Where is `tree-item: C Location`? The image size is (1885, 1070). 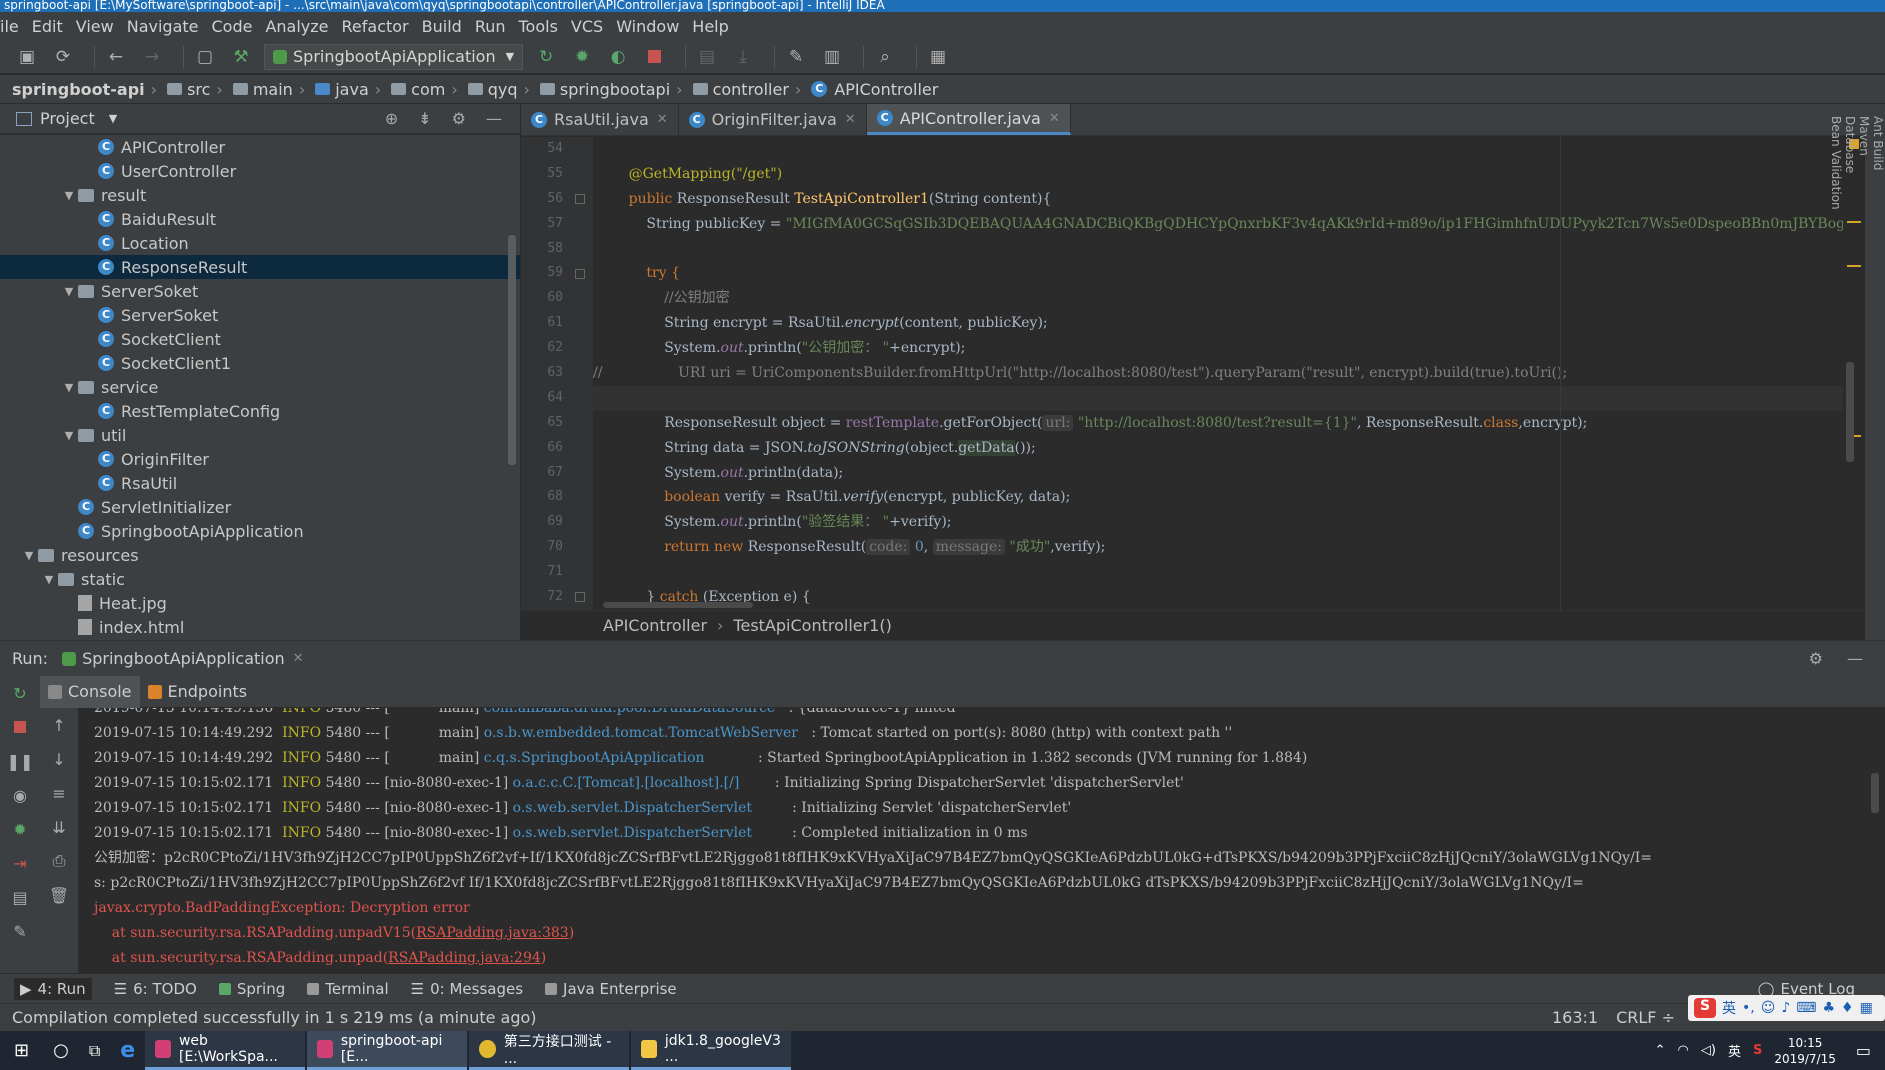 tree-item: C Location is located at coordinates (260, 243).